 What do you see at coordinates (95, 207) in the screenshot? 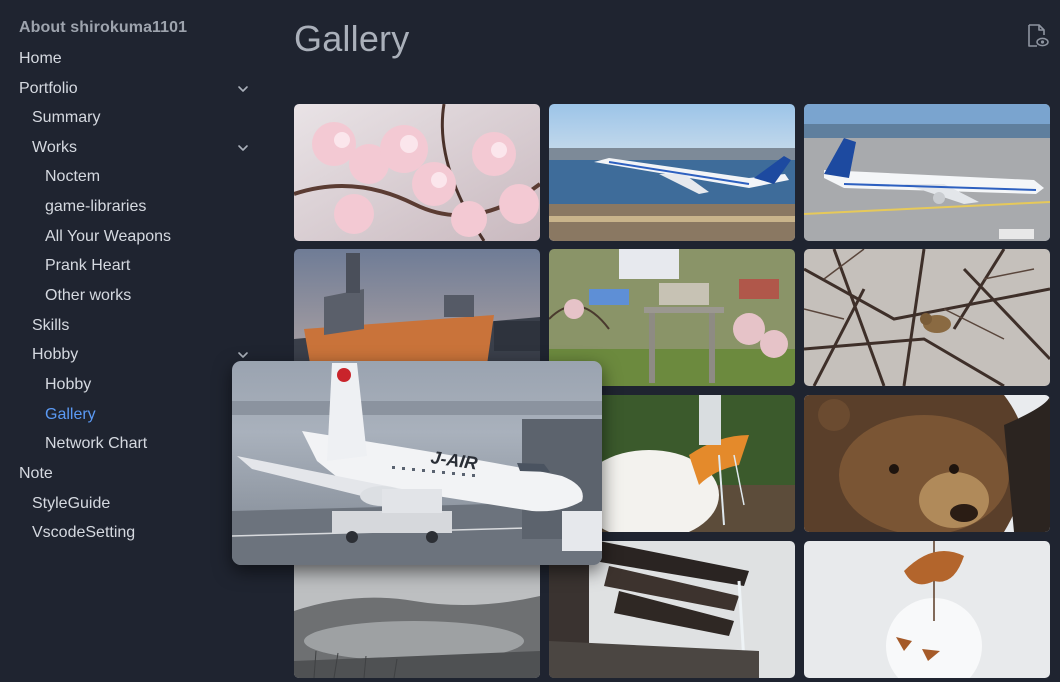
I see `sidebar-item-game-libraries: game-libraries` at bounding box center [95, 207].